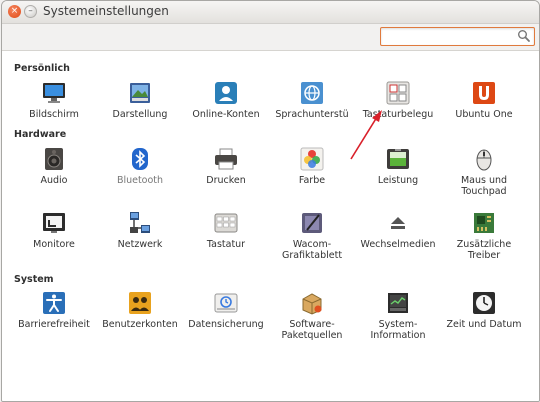 Image resolution: width=540 pixels, height=402 pixels. I want to click on removable-media-icon, so click(398, 223).